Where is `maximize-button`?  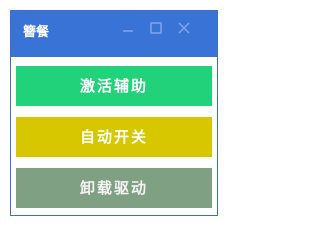 maximize-button is located at coordinates (156, 28).